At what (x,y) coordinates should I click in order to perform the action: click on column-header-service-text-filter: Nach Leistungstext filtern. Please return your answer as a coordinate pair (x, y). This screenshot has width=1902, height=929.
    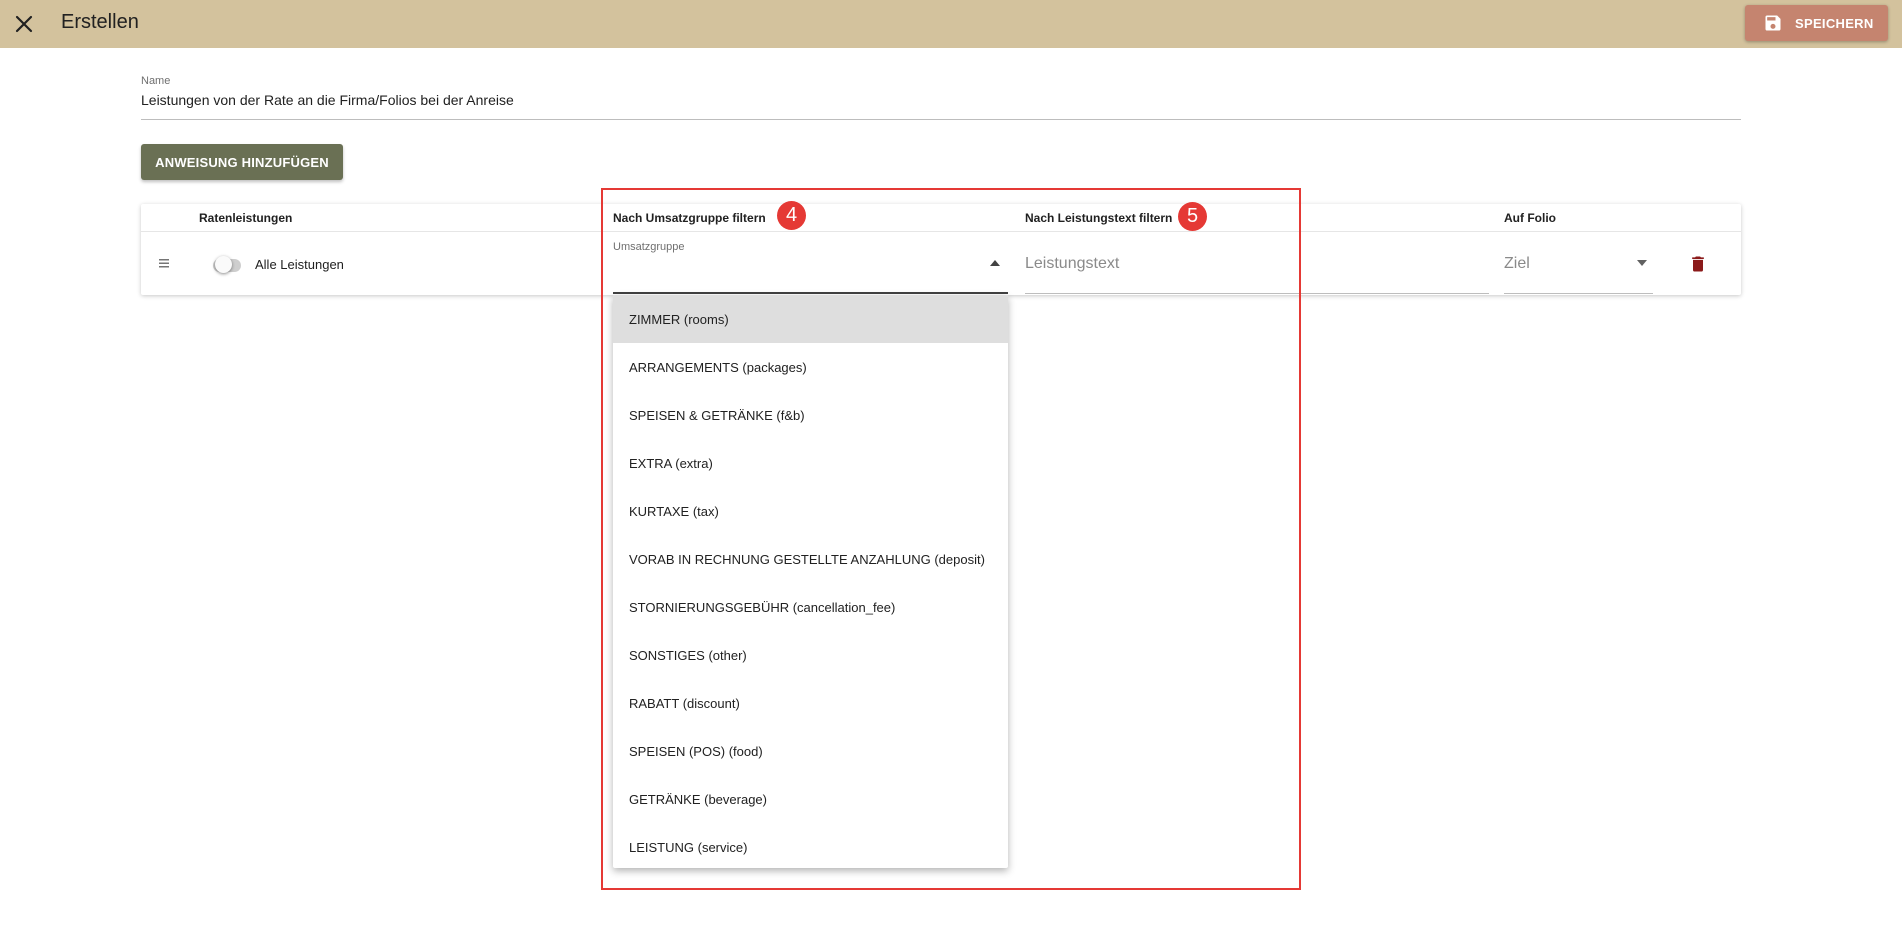
    Looking at the image, I should click on (1099, 218).